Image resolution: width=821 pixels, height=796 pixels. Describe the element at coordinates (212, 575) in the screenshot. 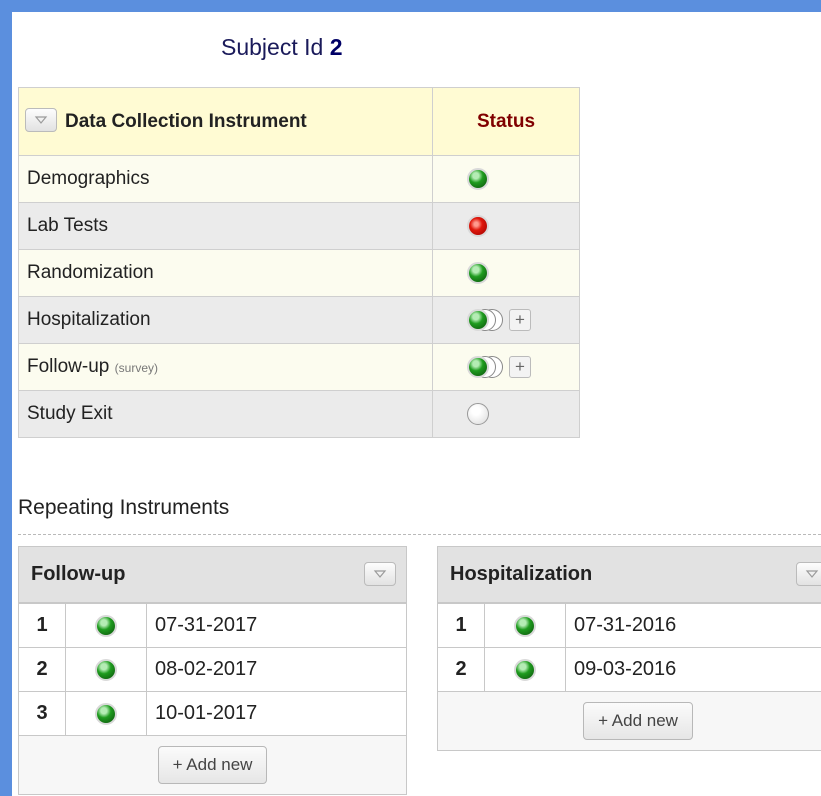

I see `panel-header: Follow-up` at that location.